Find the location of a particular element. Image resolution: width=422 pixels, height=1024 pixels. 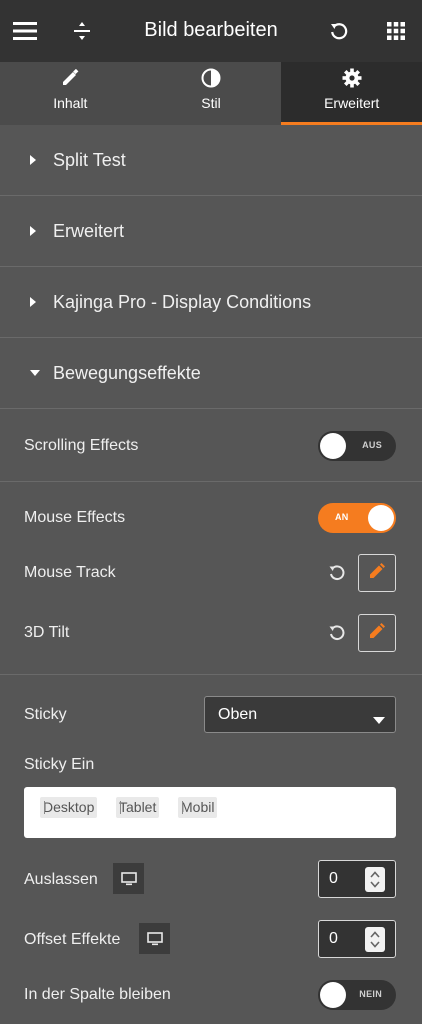

section-label: Split Test is located at coordinates (89, 159).